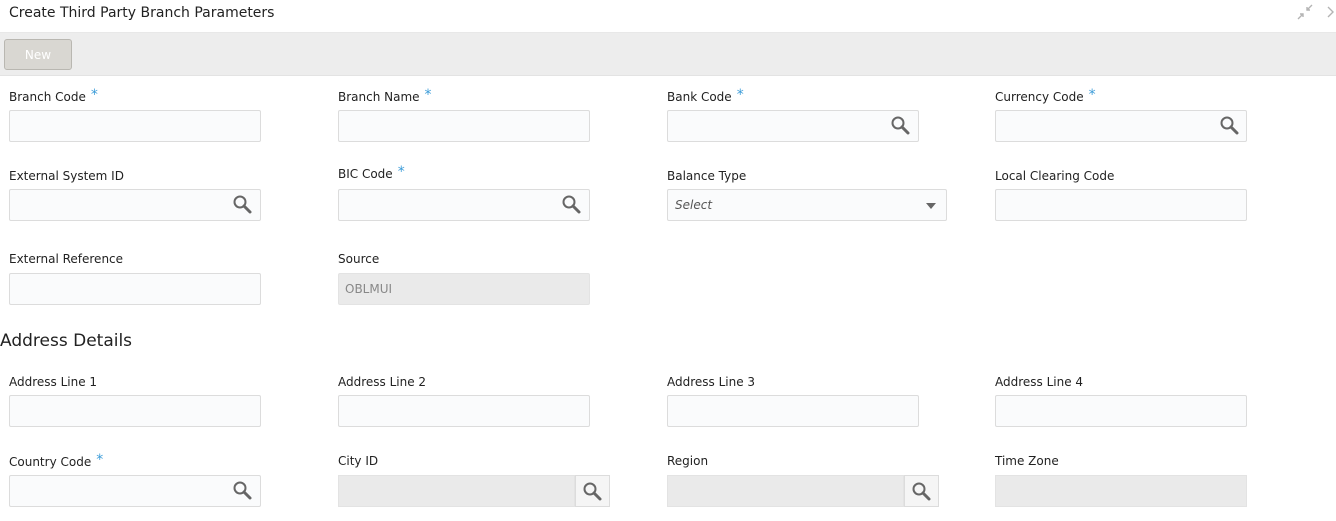  I want to click on branch-name-input, so click(464, 126).